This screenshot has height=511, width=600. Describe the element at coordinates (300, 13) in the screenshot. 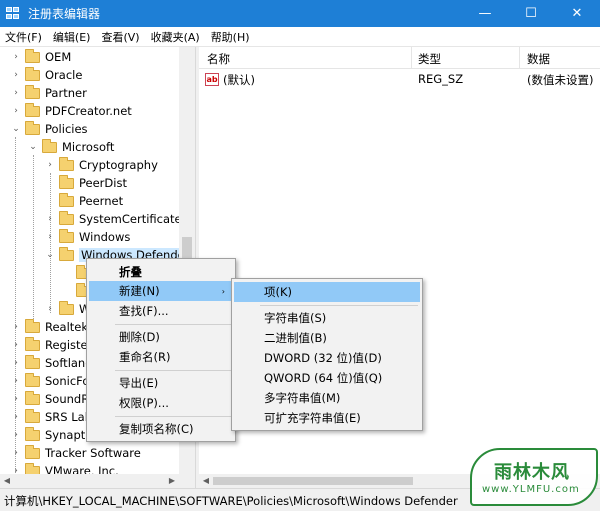

I see `title-bar: 注册表编辑器 — ☐ ✕` at that location.